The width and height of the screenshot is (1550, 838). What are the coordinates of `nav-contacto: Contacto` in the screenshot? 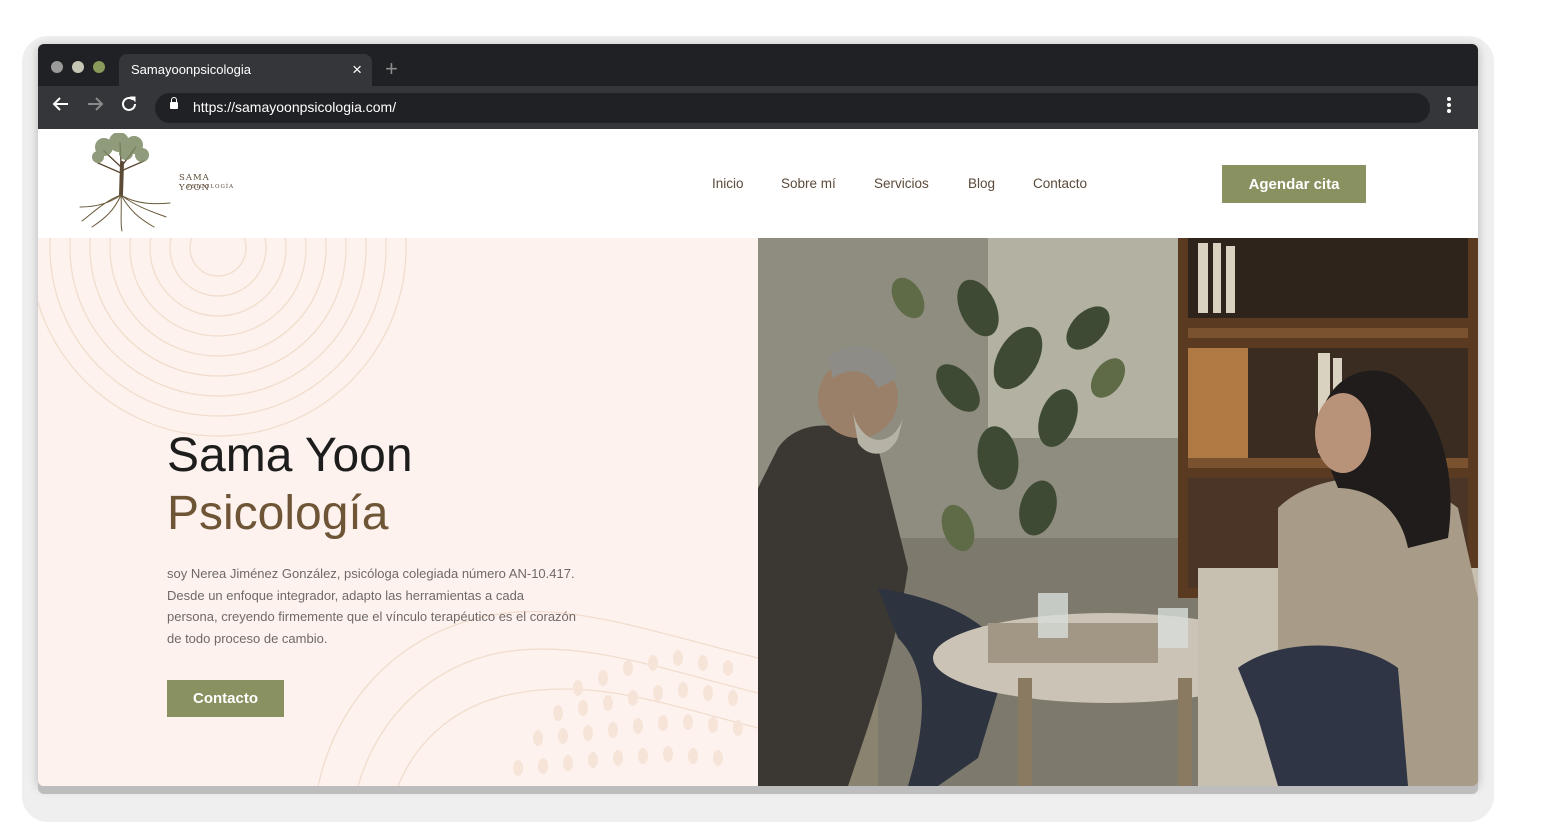 It's located at (1060, 183).